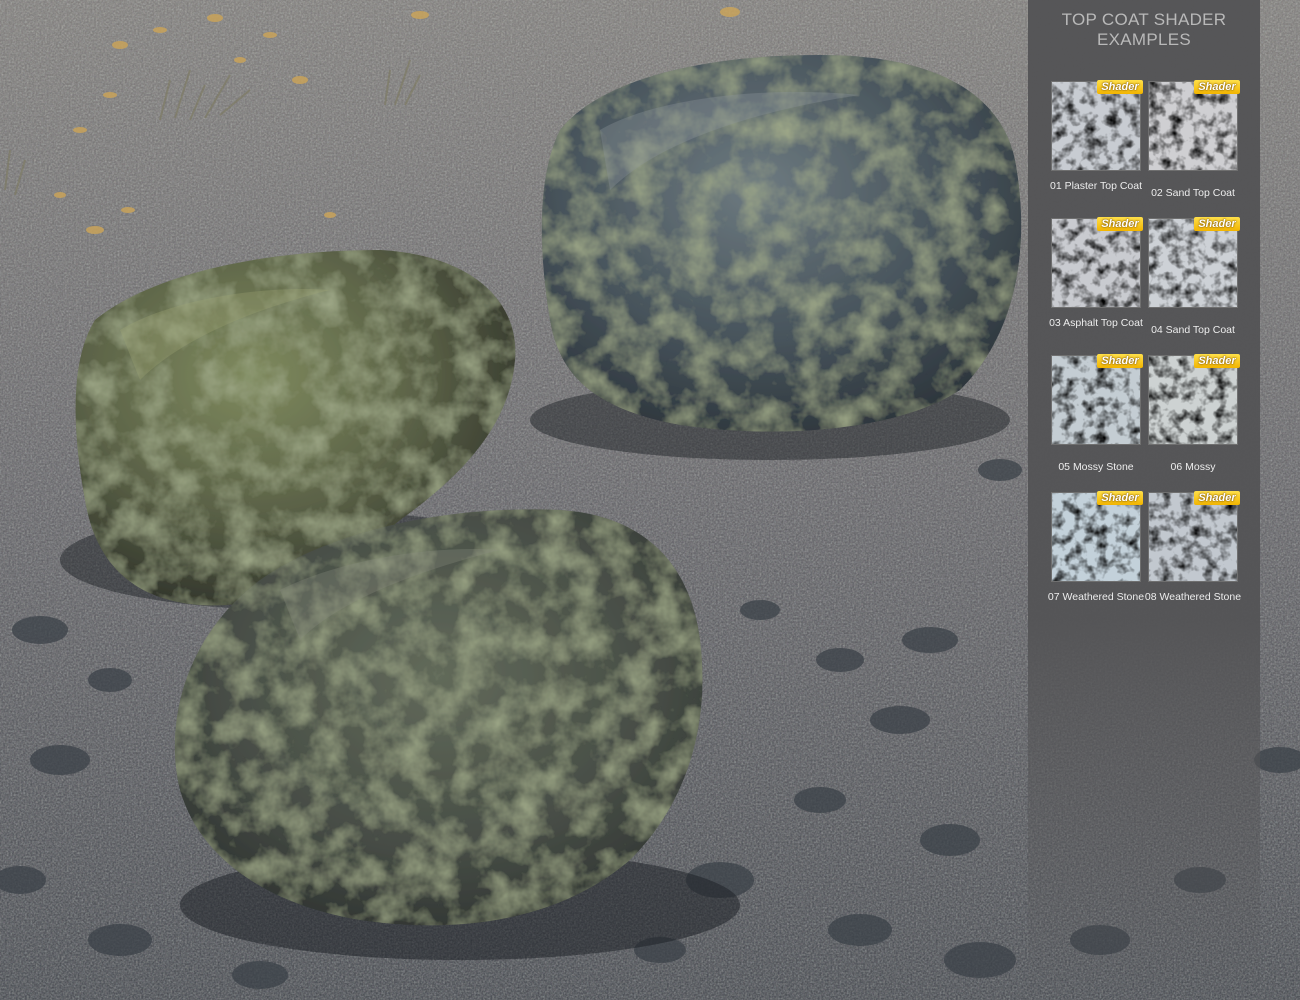 The image size is (1300, 1000). I want to click on shader-tile-label: 08 Weathered Stone, so click(1193, 597).